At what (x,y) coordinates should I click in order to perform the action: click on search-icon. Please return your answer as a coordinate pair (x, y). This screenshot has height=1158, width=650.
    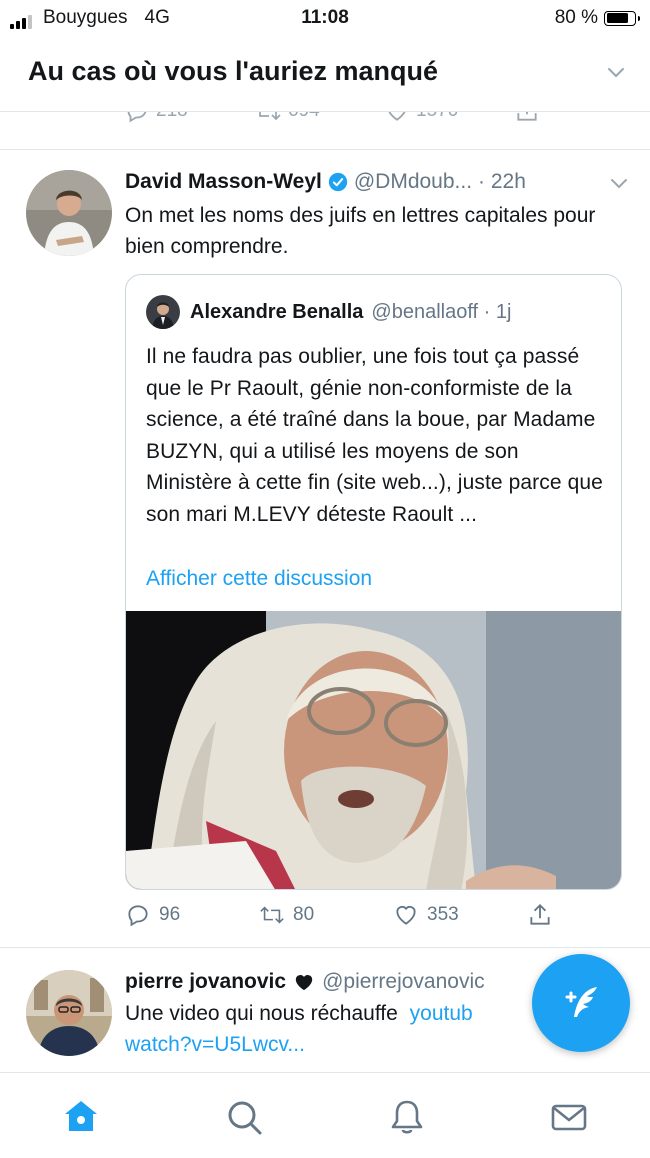
    Looking at the image, I should click on (244, 1117).